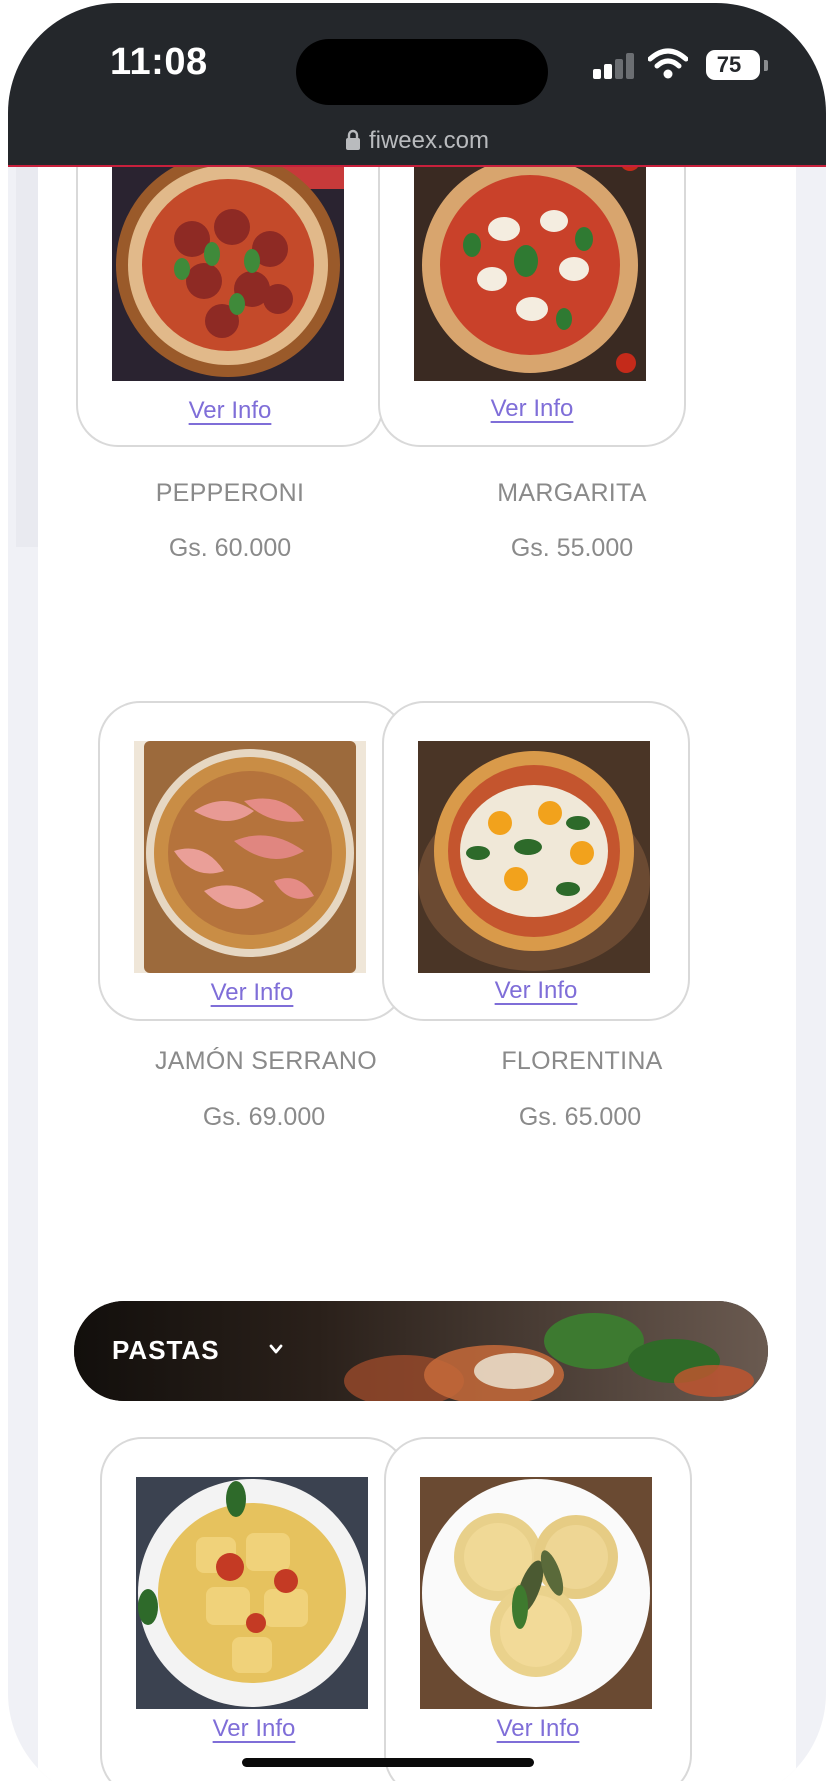 This screenshot has width=834, height=1781. I want to click on item-price: Gs. 69.000, so click(264, 1117).